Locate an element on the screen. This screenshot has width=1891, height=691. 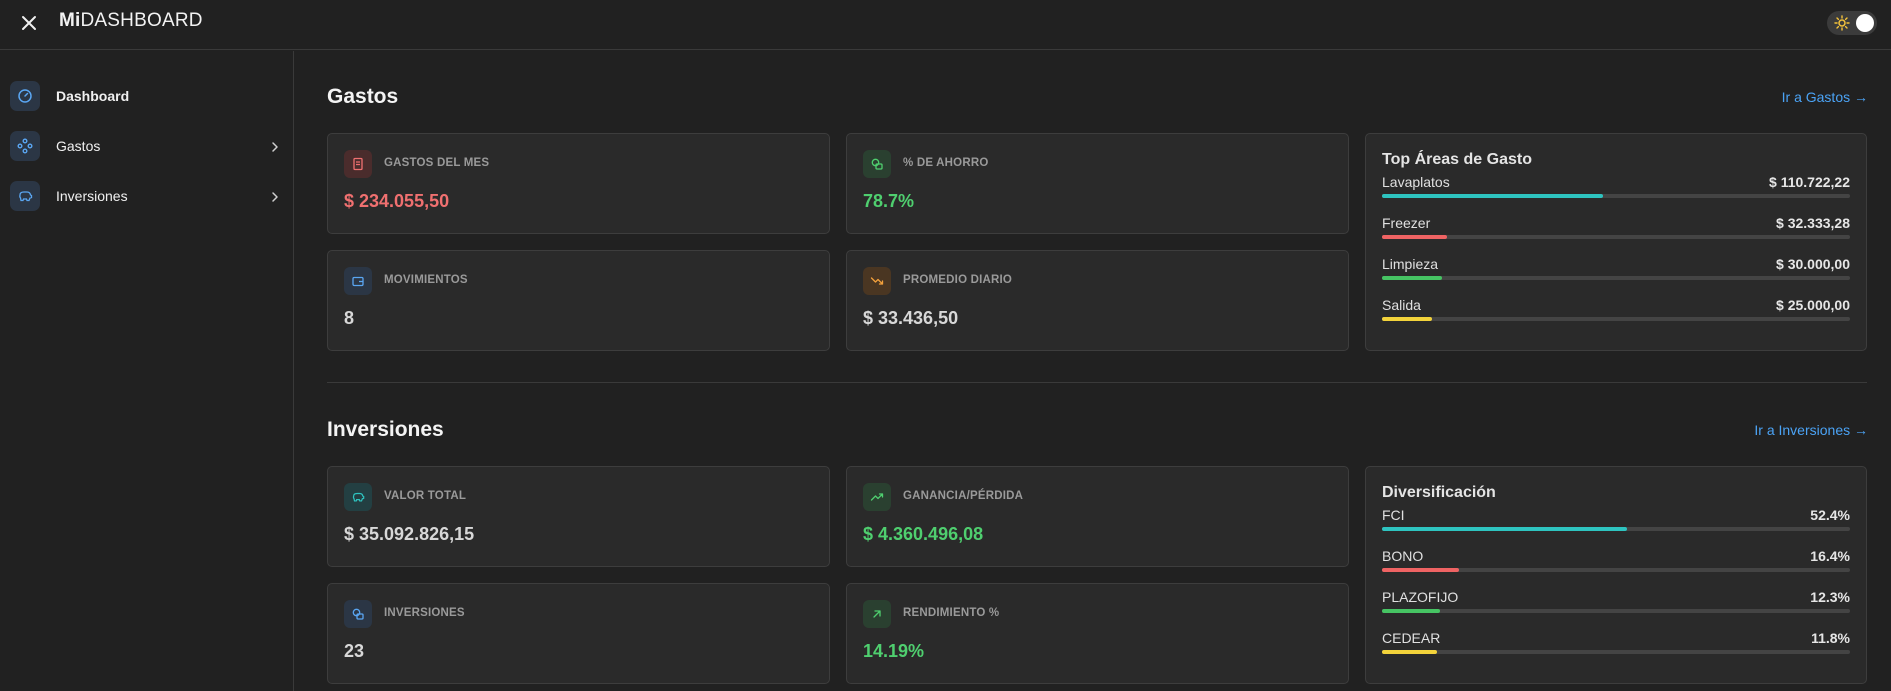
section-title-gastos: Gastos is located at coordinates (363, 96).